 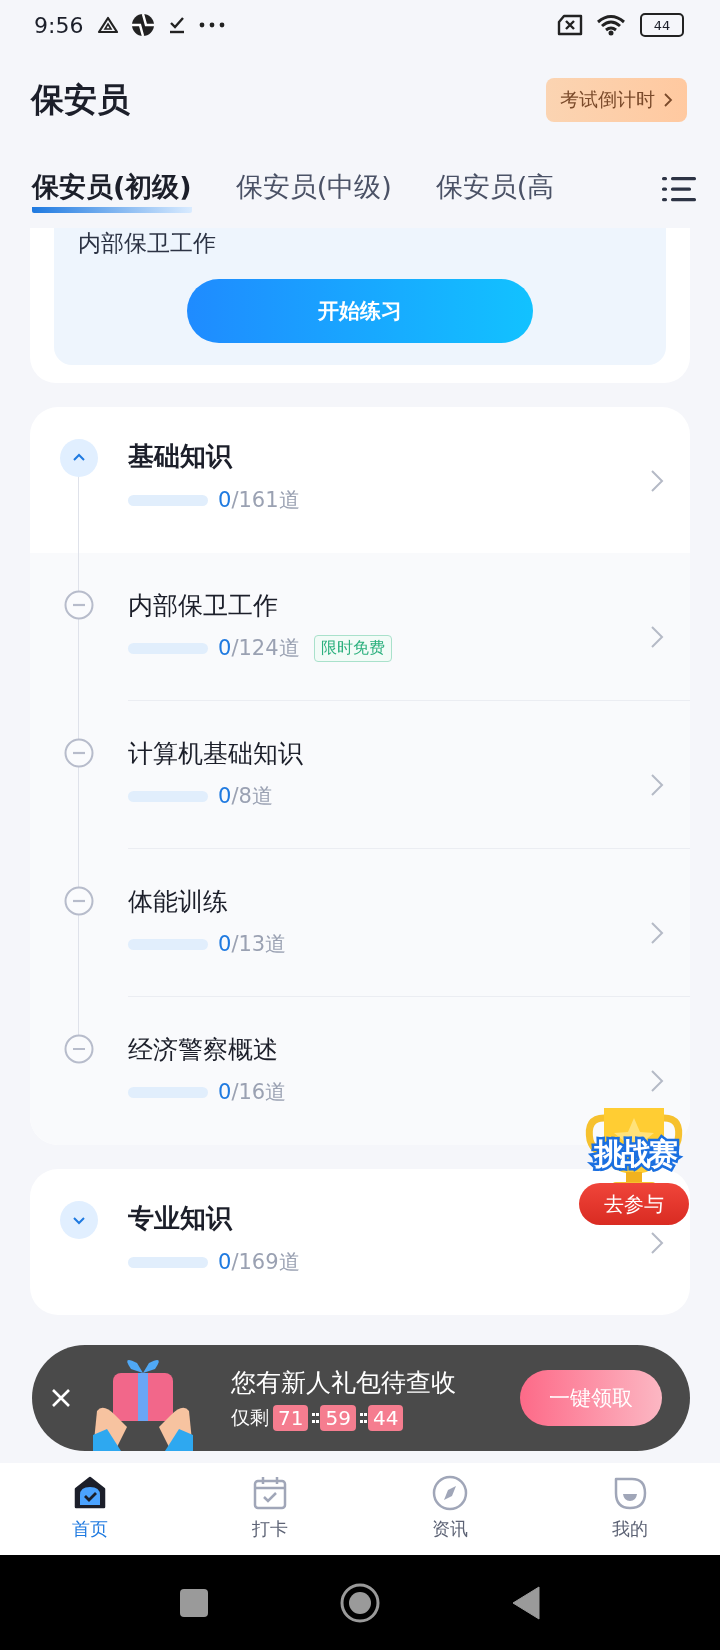 What do you see at coordinates (178, 902) in the screenshot?
I see `section-title: 体能训练` at bounding box center [178, 902].